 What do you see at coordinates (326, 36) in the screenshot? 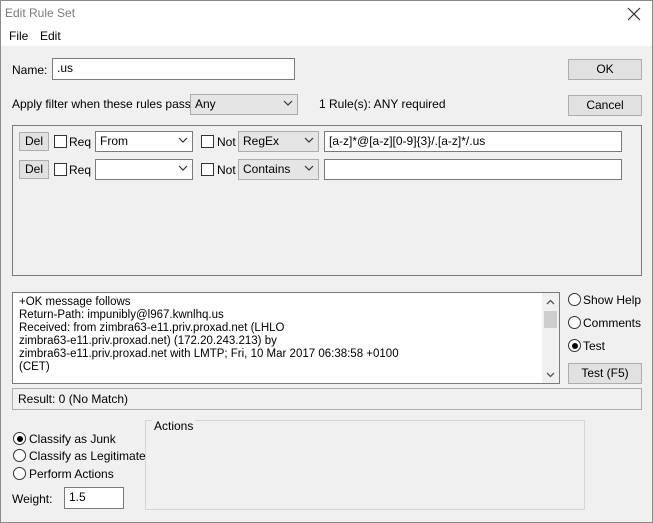
I see `menu-bar: File Edit` at bounding box center [326, 36].